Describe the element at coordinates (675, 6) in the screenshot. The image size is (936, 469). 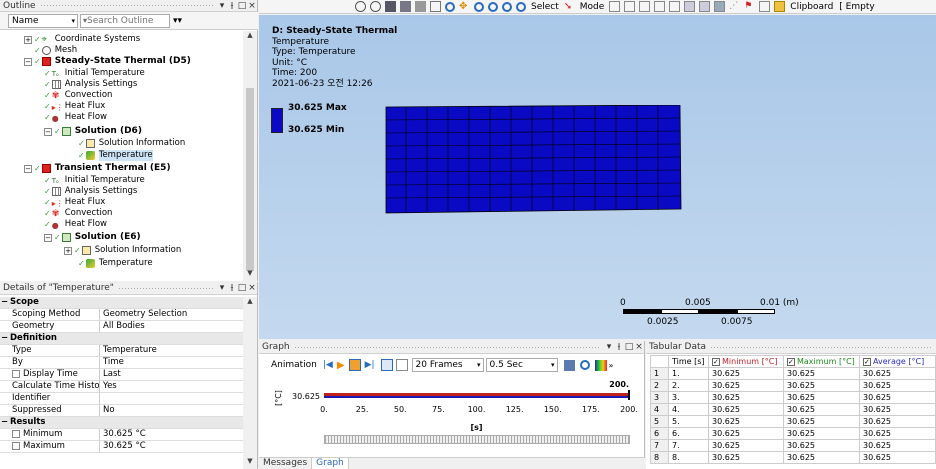
I see `element-face-select-icon` at that location.